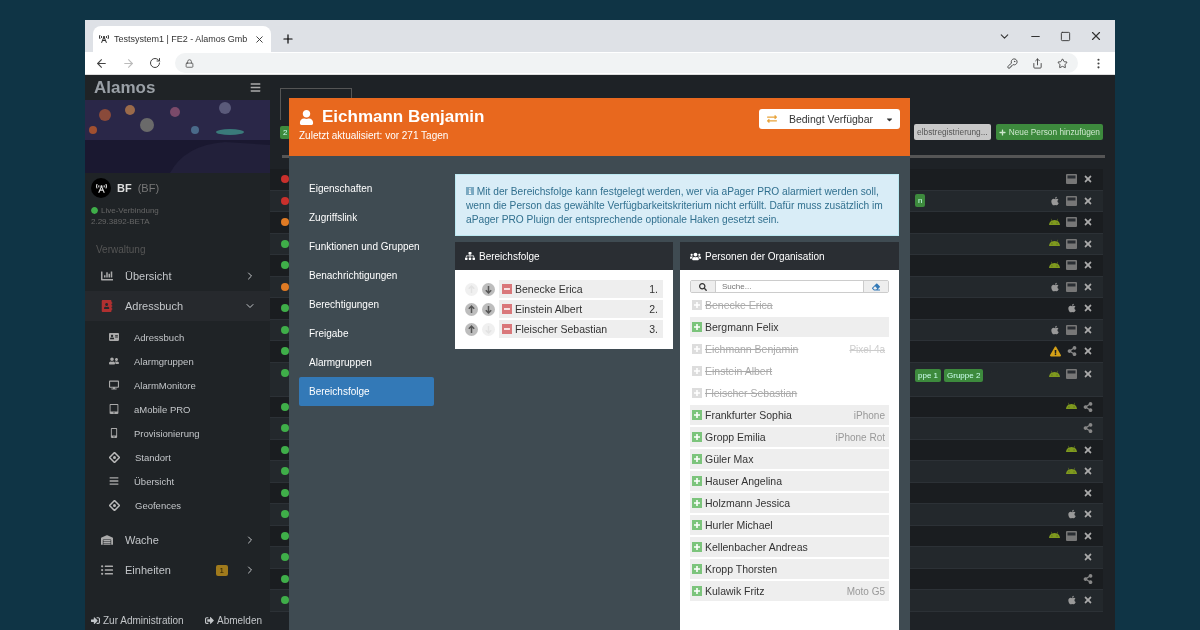 The image size is (1200, 630). Describe the element at coordinates (1062, 63) in the screenshot. I see `star-icon` at that location.